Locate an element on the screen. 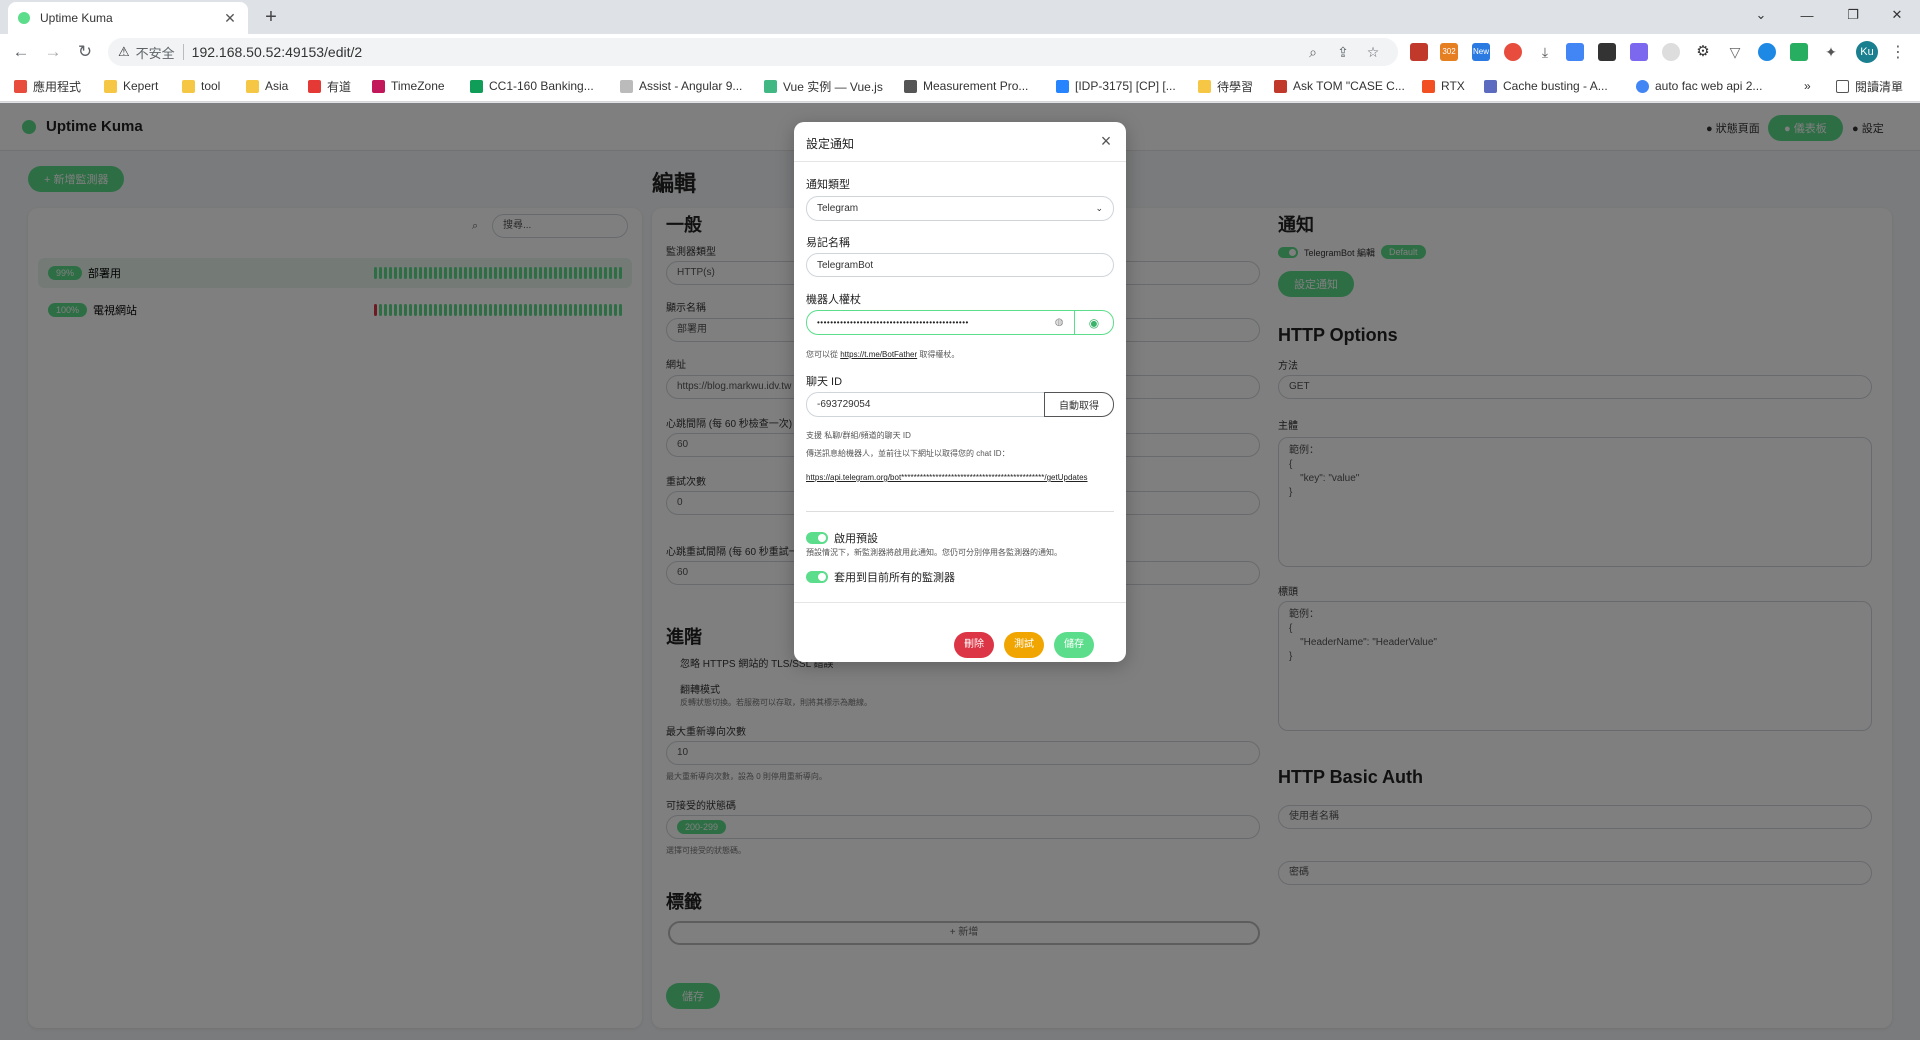 The height and width of the screenshot is (1040, 1920). zoom-icon: ⌕ is located at coordinates (1313, 52).